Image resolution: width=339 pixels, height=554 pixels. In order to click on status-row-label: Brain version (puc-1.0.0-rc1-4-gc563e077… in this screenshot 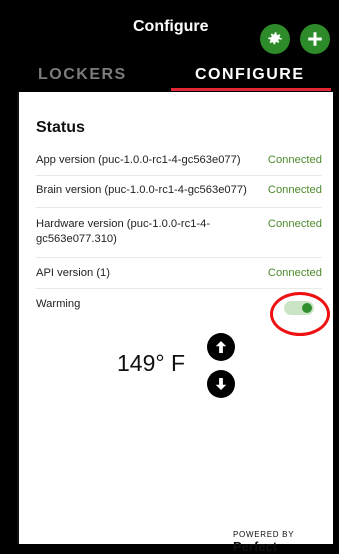, I will do `click(141, 190)`.